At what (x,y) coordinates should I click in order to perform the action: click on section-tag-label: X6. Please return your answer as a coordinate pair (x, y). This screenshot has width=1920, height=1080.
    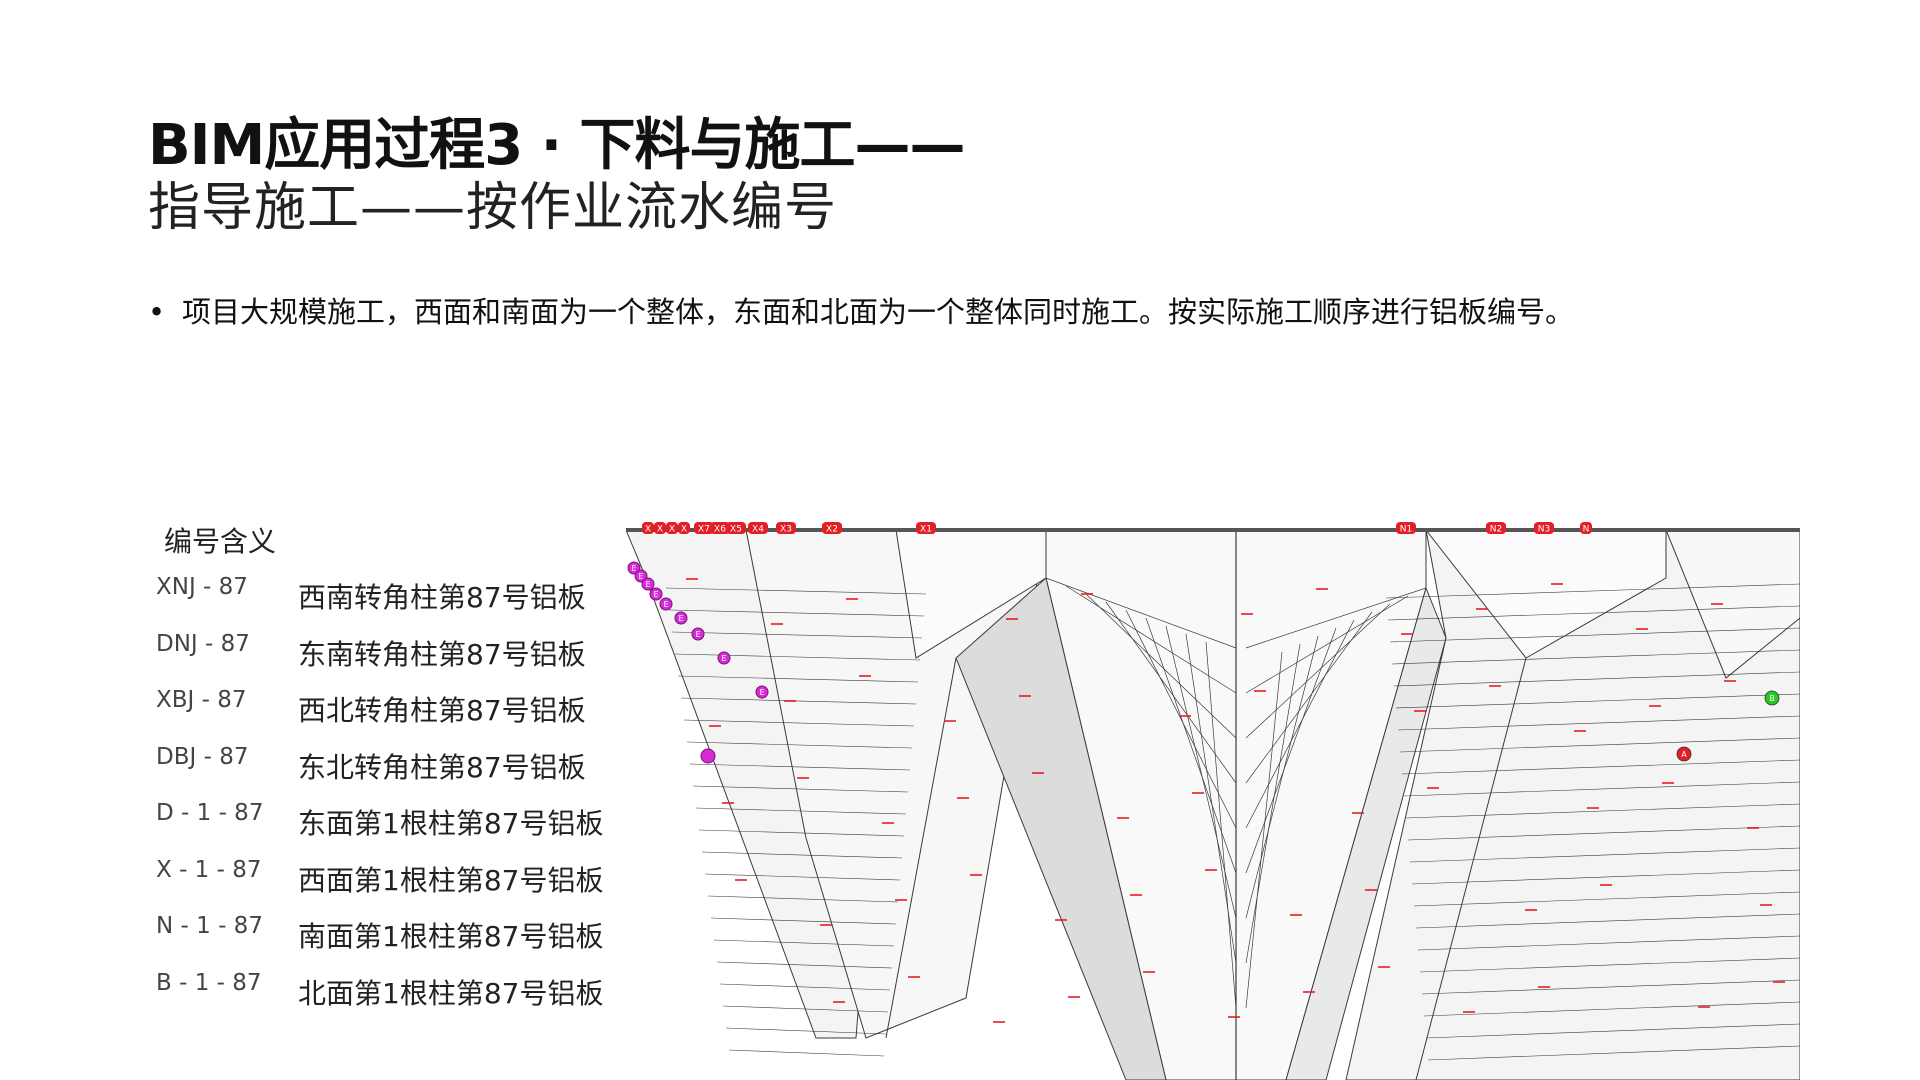
    Looking at the image, I should click on (720, 530).